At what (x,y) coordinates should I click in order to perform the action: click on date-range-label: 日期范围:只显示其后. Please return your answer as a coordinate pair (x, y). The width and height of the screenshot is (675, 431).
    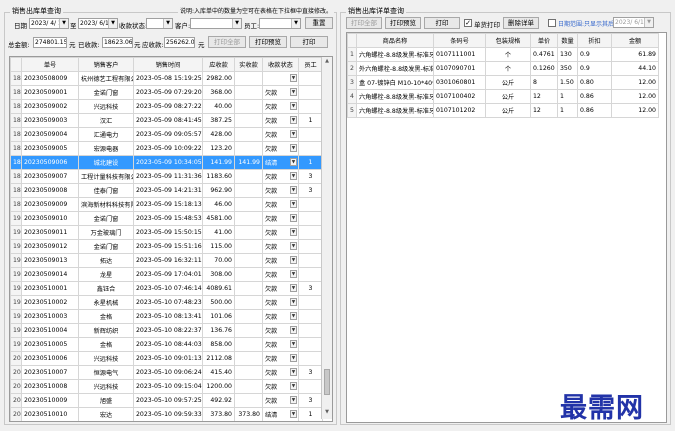
    Looking at the image, I should click on (586, 23).